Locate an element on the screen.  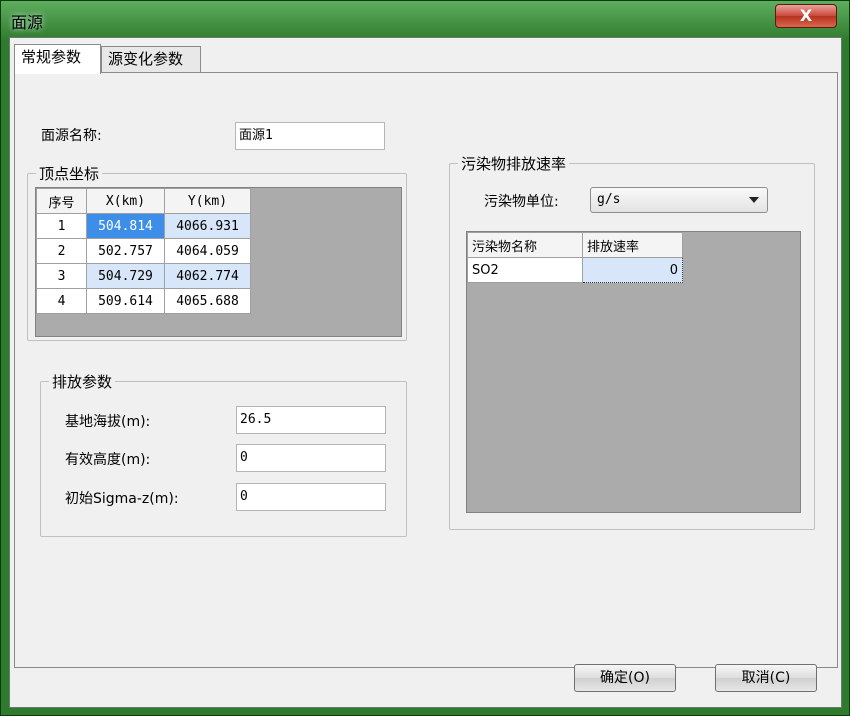
close-icon: X is located at coordinates (806, 15).